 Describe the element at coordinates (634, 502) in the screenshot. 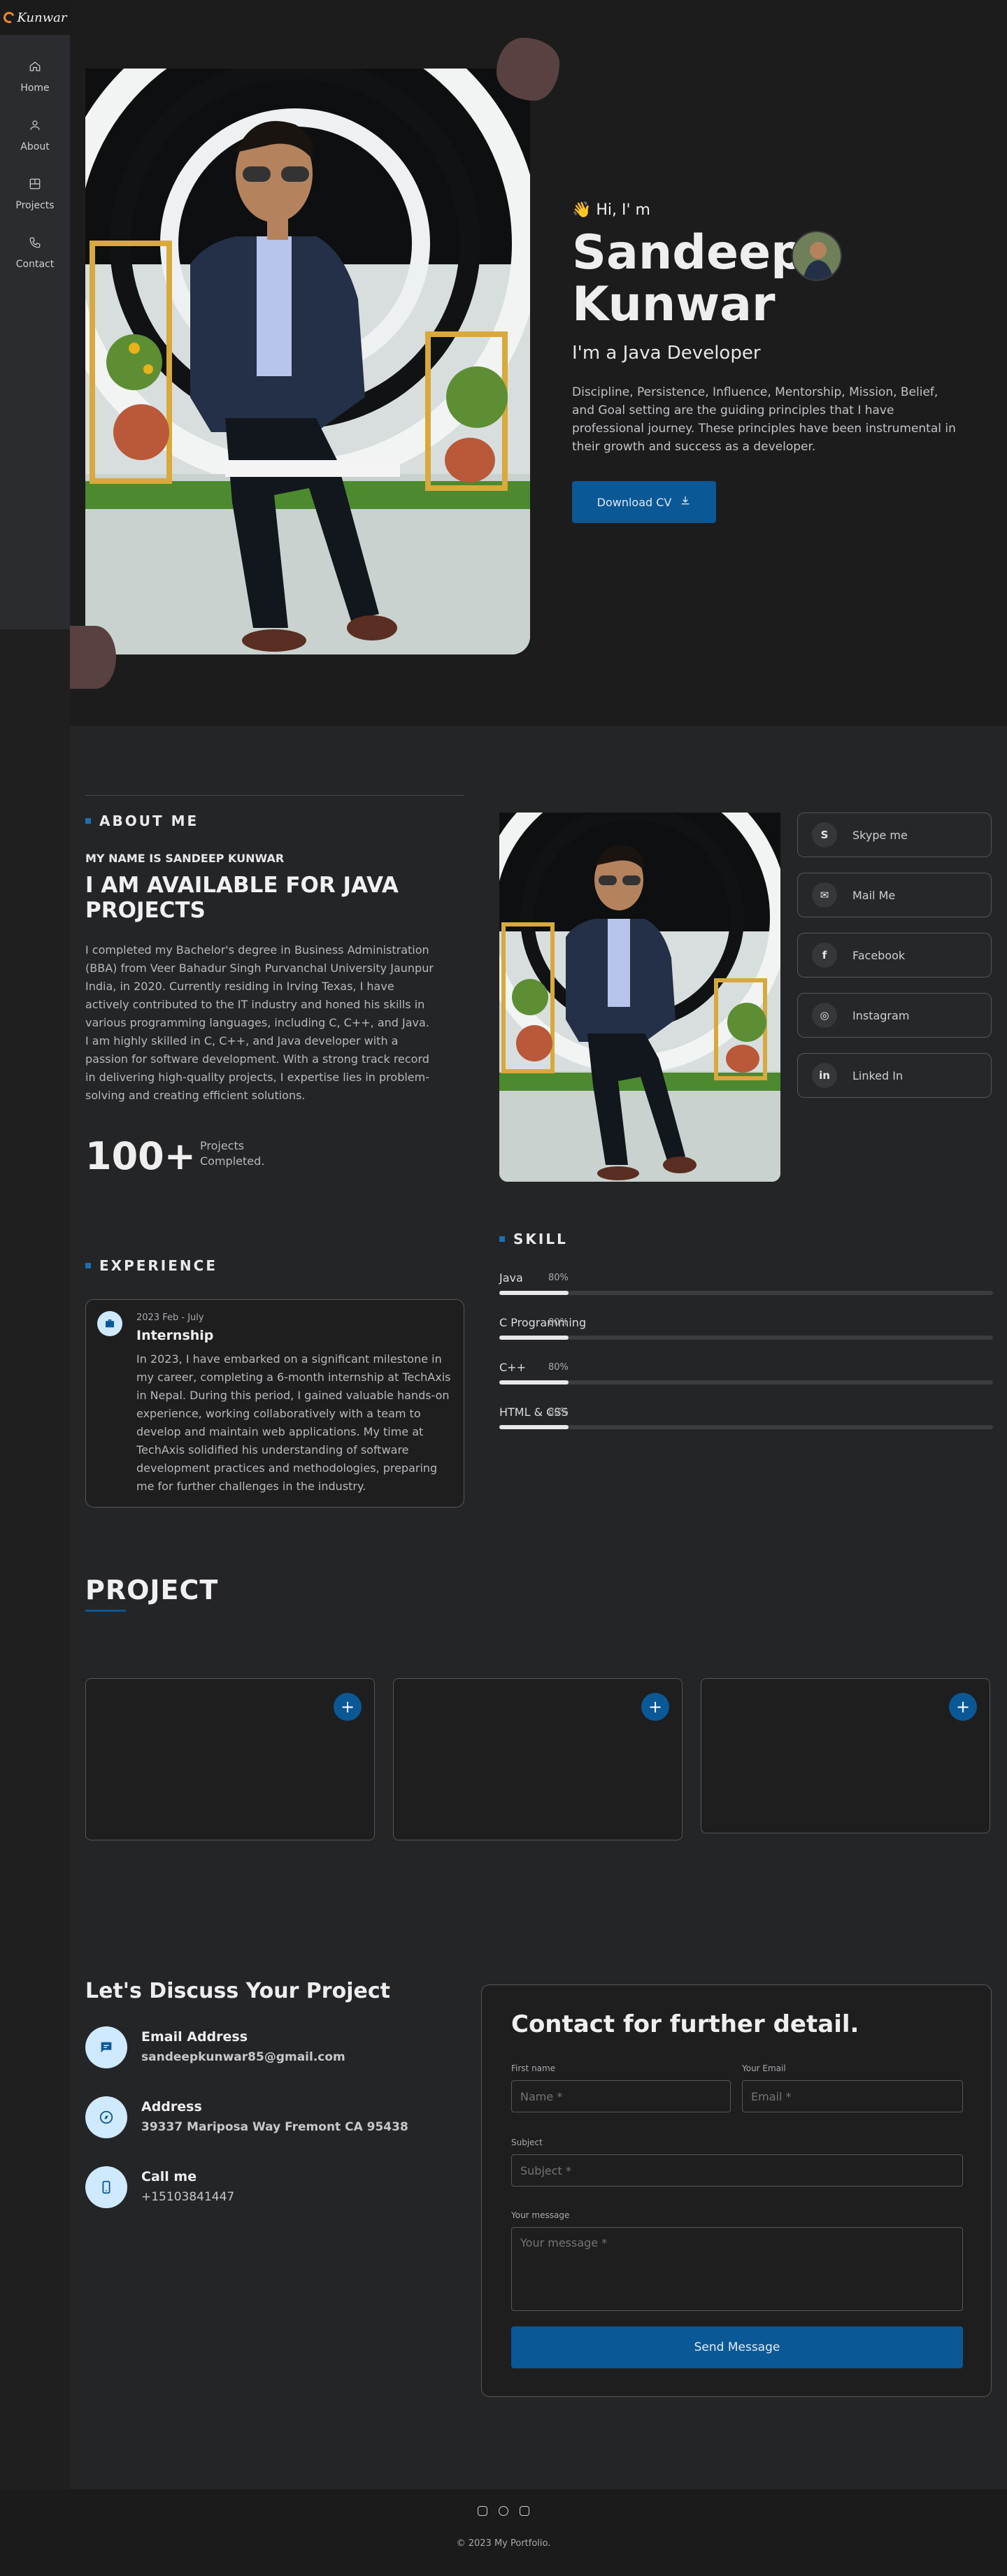

I see `download-cv-label: Download CV` at that location.